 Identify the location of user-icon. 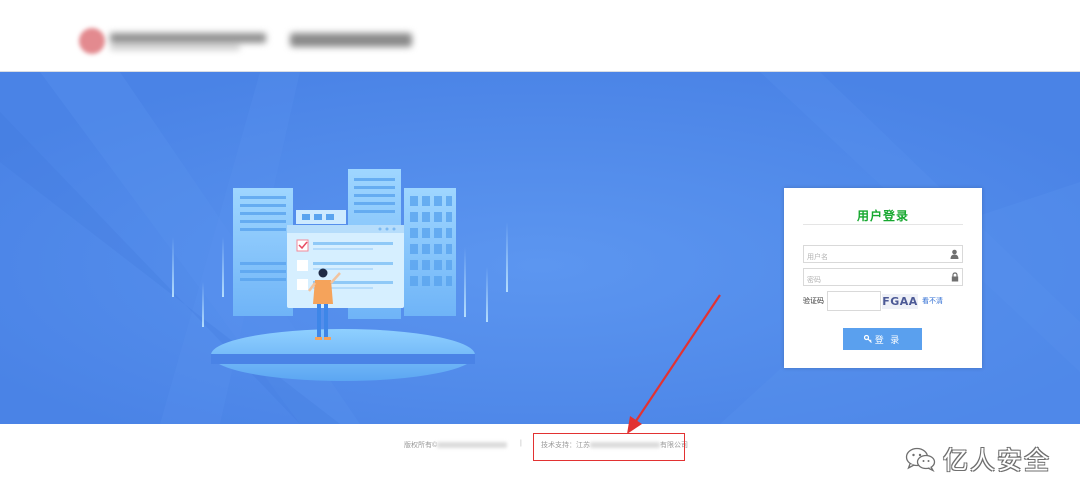
(954, 254).